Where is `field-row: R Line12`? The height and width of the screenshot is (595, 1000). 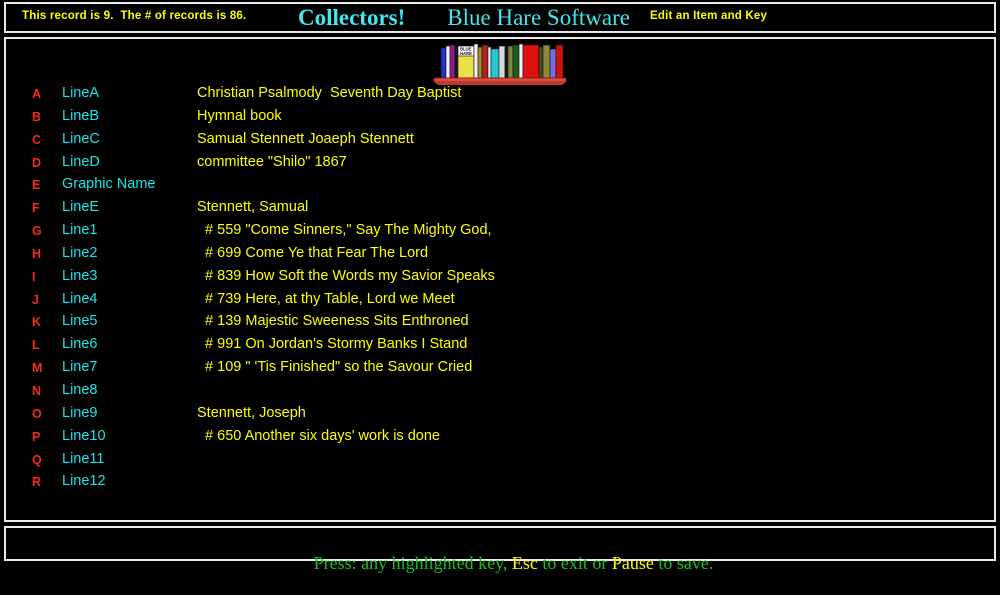 field-row: R Line12 is located at coordinates (500, 485).